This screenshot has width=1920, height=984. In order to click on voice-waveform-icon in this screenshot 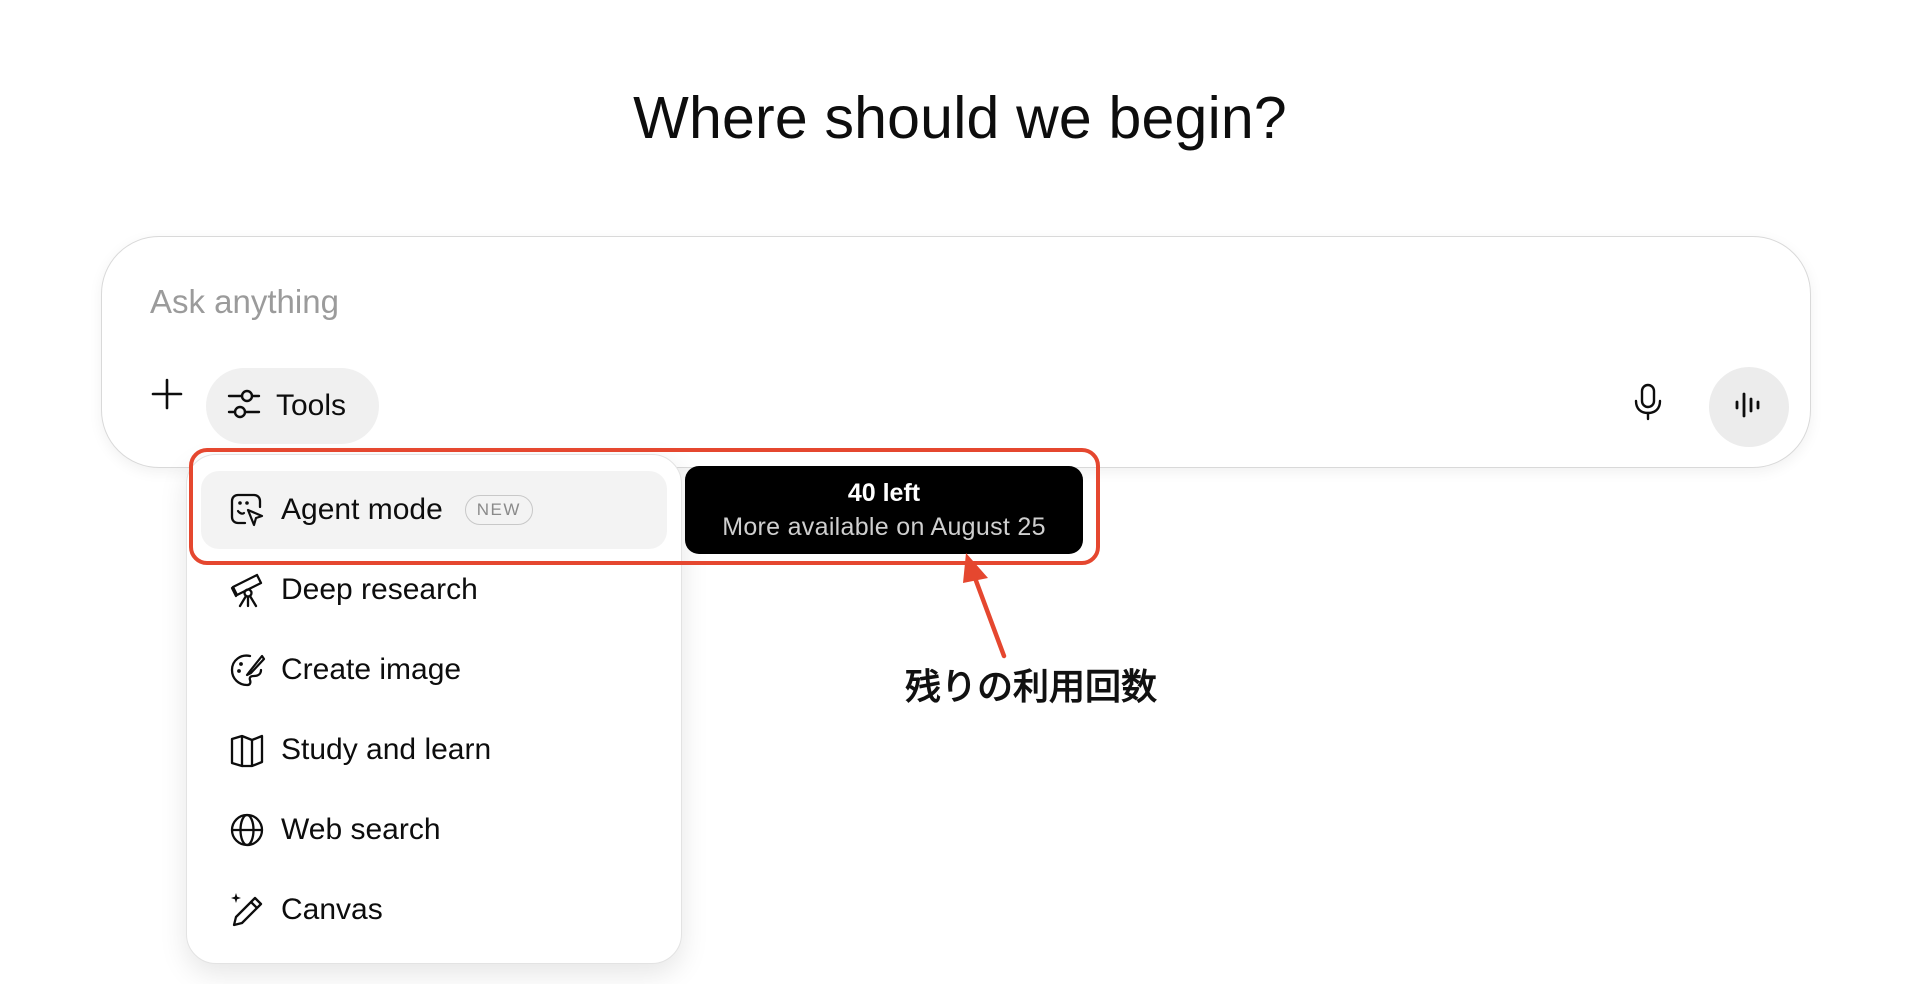, I will do `click(1749, 407)`.